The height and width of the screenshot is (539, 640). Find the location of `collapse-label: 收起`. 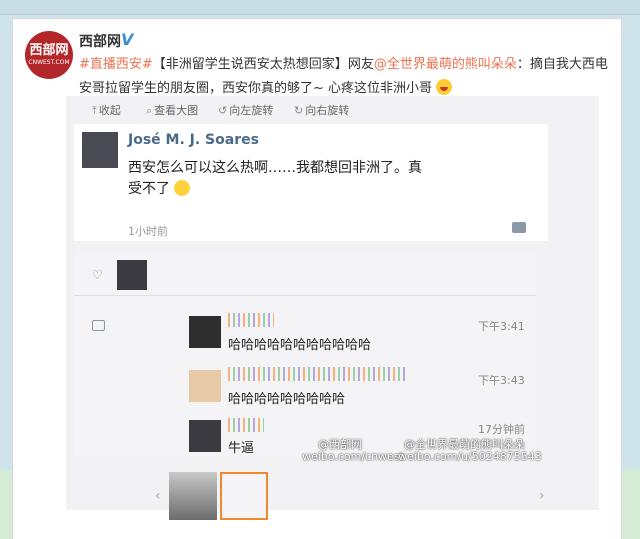

collapse-label: 收起 is located at coordinates (109, 110).